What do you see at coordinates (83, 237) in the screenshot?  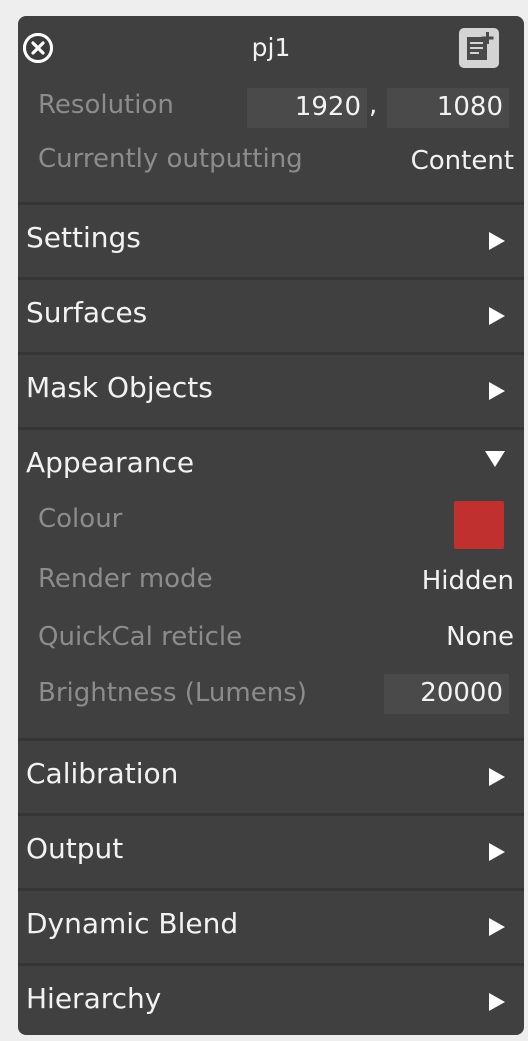 I see `section-settings-title: Settings` at bounding box center [83, 237].